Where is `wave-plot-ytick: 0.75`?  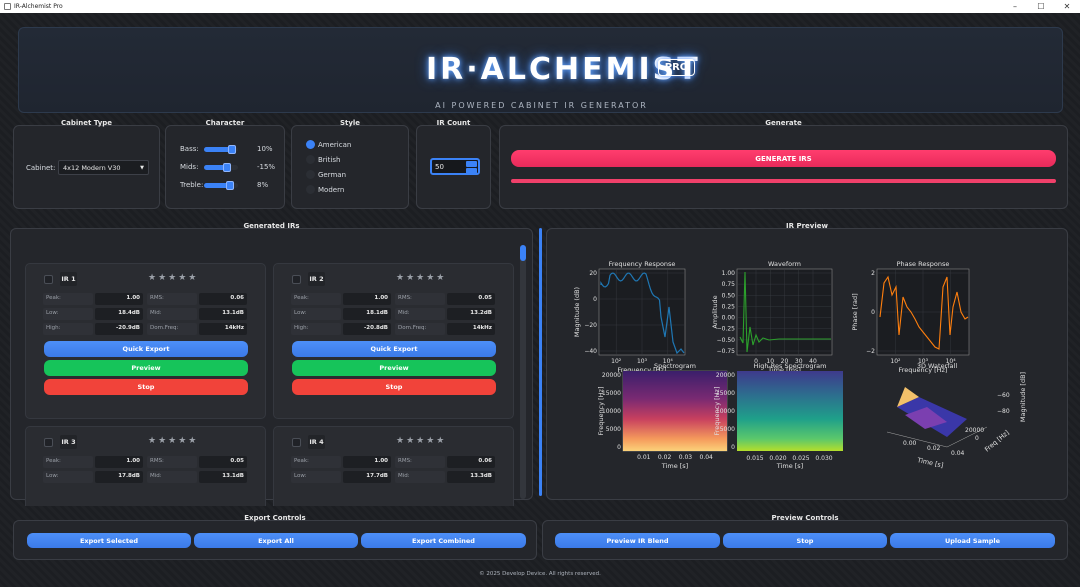 wave-plot-ytick: 0.75 is located at coordinates (729, 284).